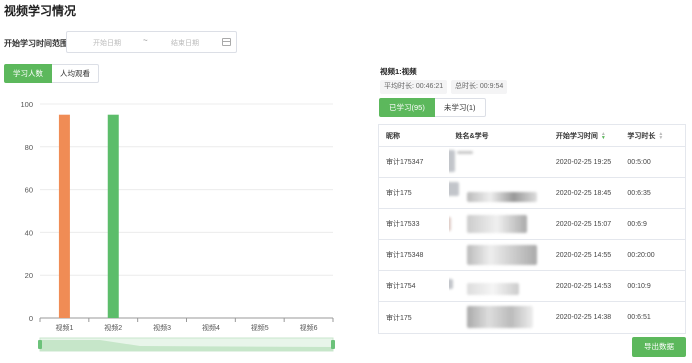  I want to click on x-tick-label: 视频2, so click(113, 327).